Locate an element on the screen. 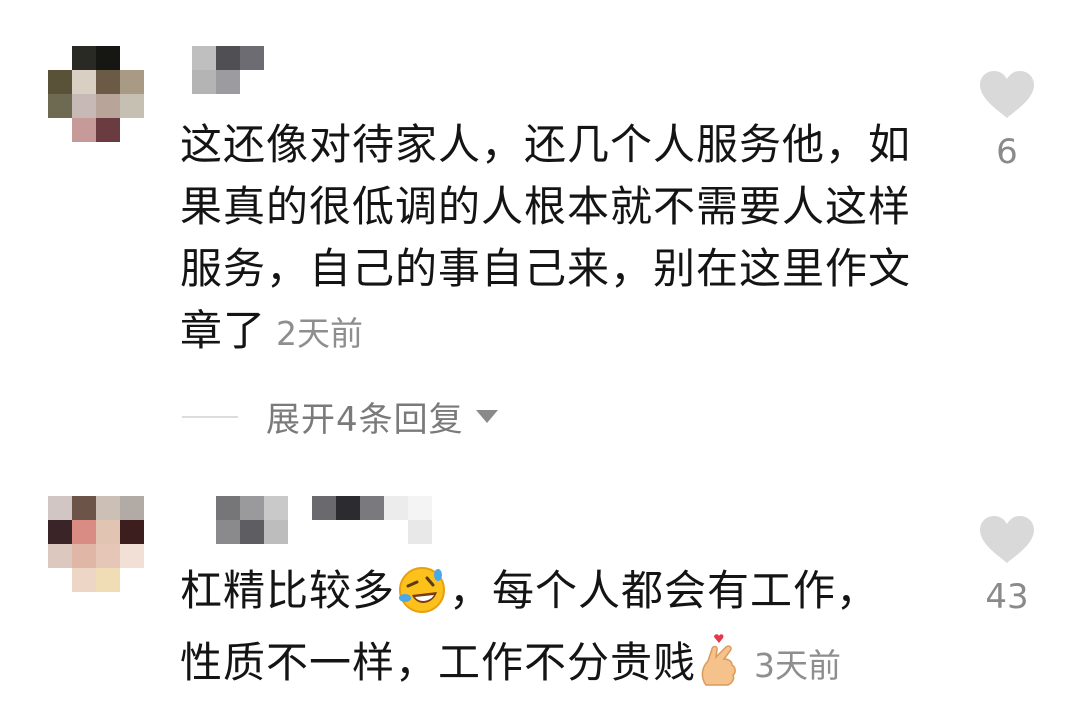 The height and width of the screenshot is (712, 1080). comment-time: 3天前 is located at coordinates (798, 665).